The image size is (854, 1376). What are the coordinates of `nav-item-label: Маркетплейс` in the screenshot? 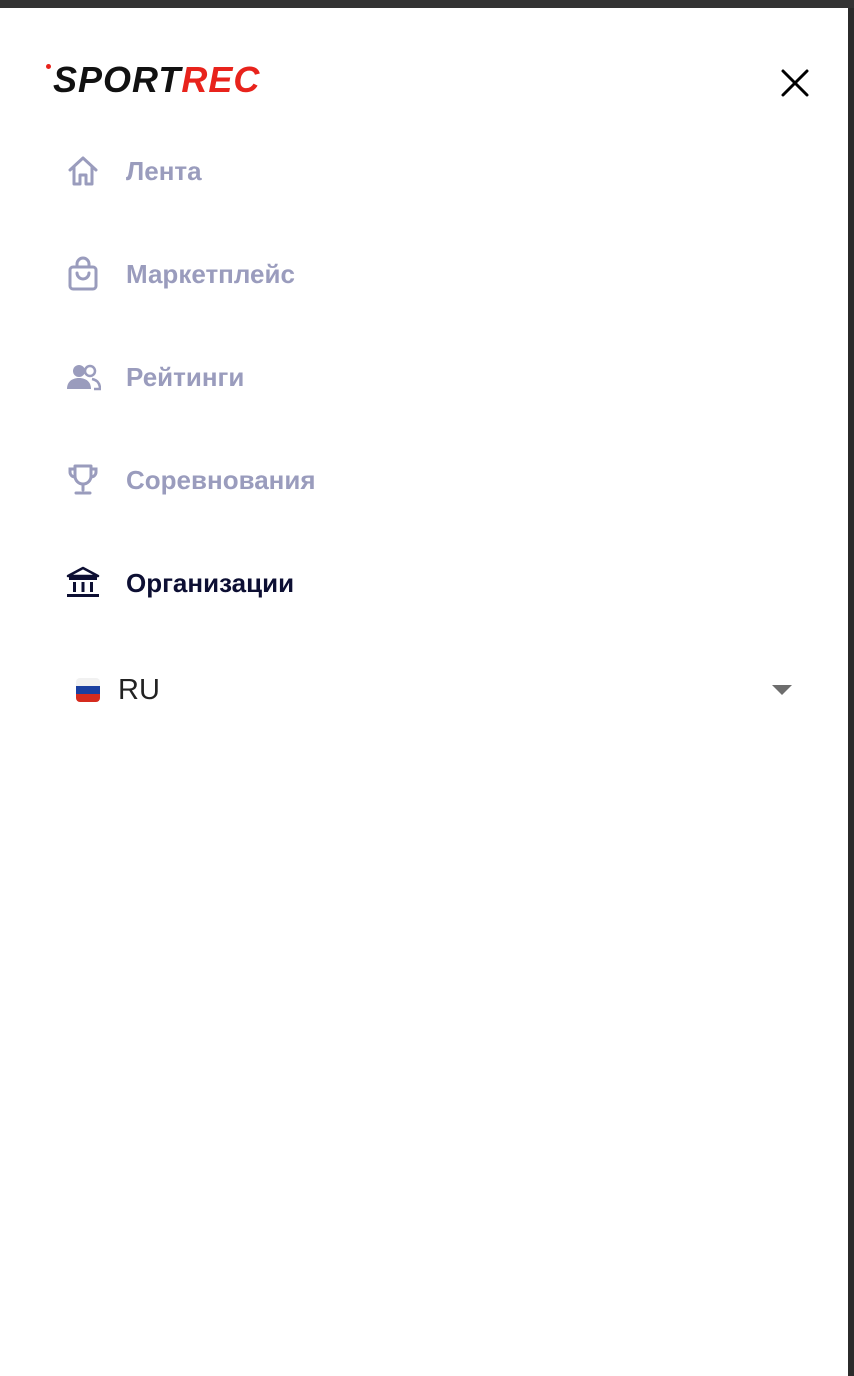 It's located at (210, 274).